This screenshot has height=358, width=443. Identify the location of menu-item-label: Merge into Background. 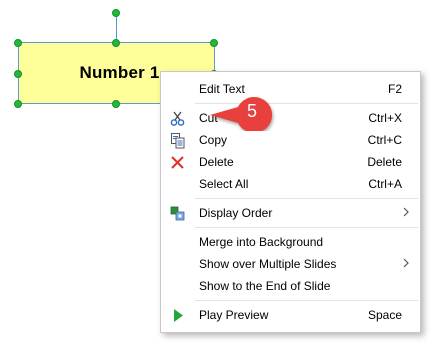
(261, 242).